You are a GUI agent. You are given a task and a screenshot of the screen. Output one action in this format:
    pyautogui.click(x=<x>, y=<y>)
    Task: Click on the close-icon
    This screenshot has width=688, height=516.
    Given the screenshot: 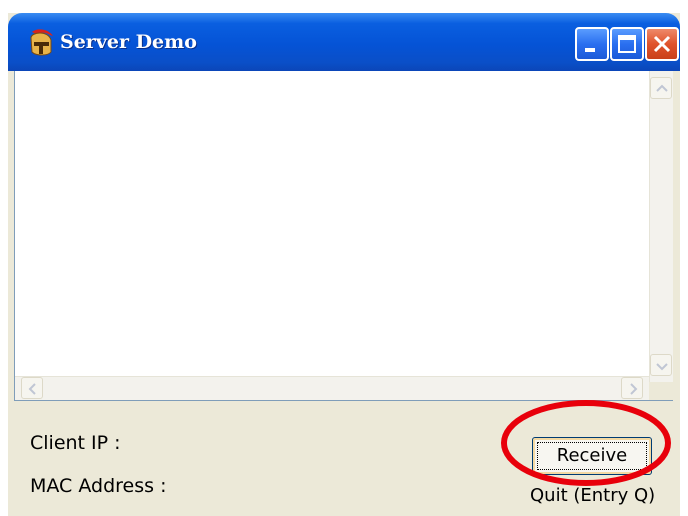 What is the action you would take?
    pyautogui.click(x=662, y=44)
    